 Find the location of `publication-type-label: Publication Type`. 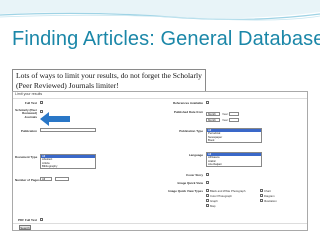

publication-type-label: Publication Type is located at coordinates (191, 131).